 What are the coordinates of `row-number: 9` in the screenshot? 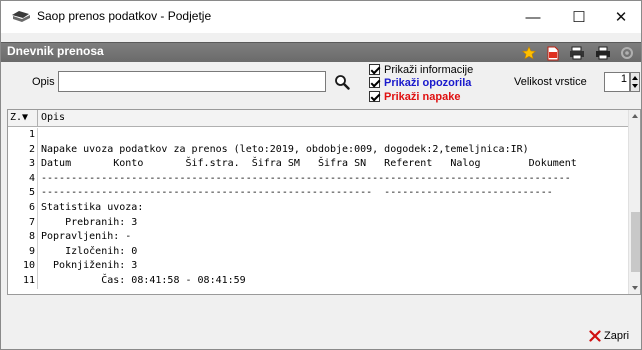 It's located at (23, 252).